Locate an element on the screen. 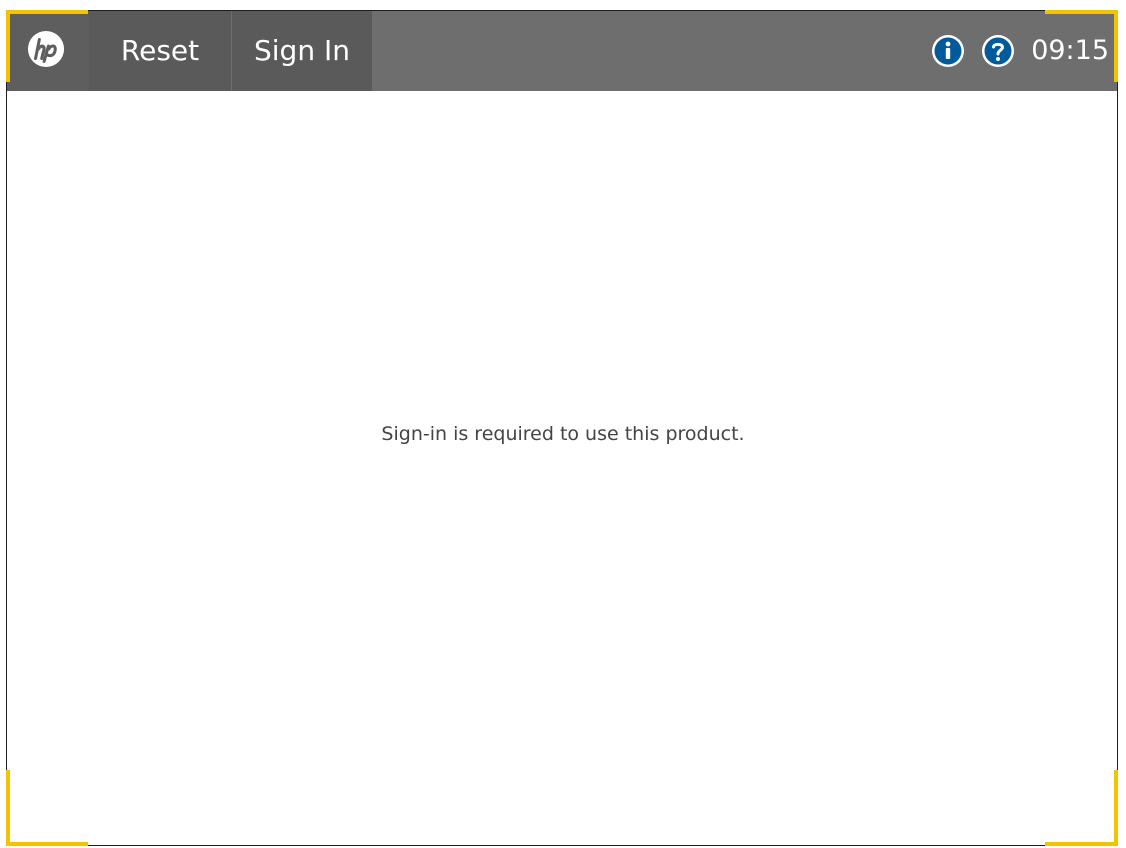 The height and width of the screenshot is (848, 1126). hp-logo-icon is located at coordinates (46, 49).